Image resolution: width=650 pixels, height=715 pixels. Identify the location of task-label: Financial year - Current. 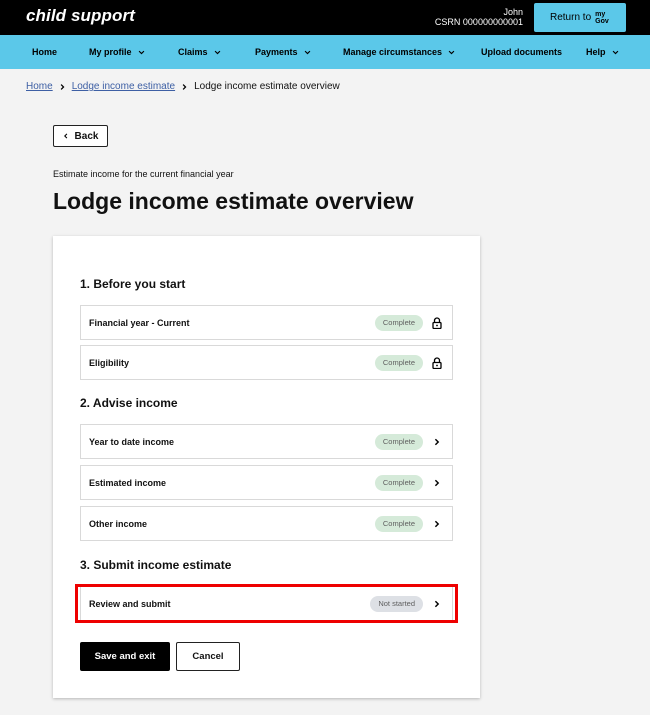
(139, 322).